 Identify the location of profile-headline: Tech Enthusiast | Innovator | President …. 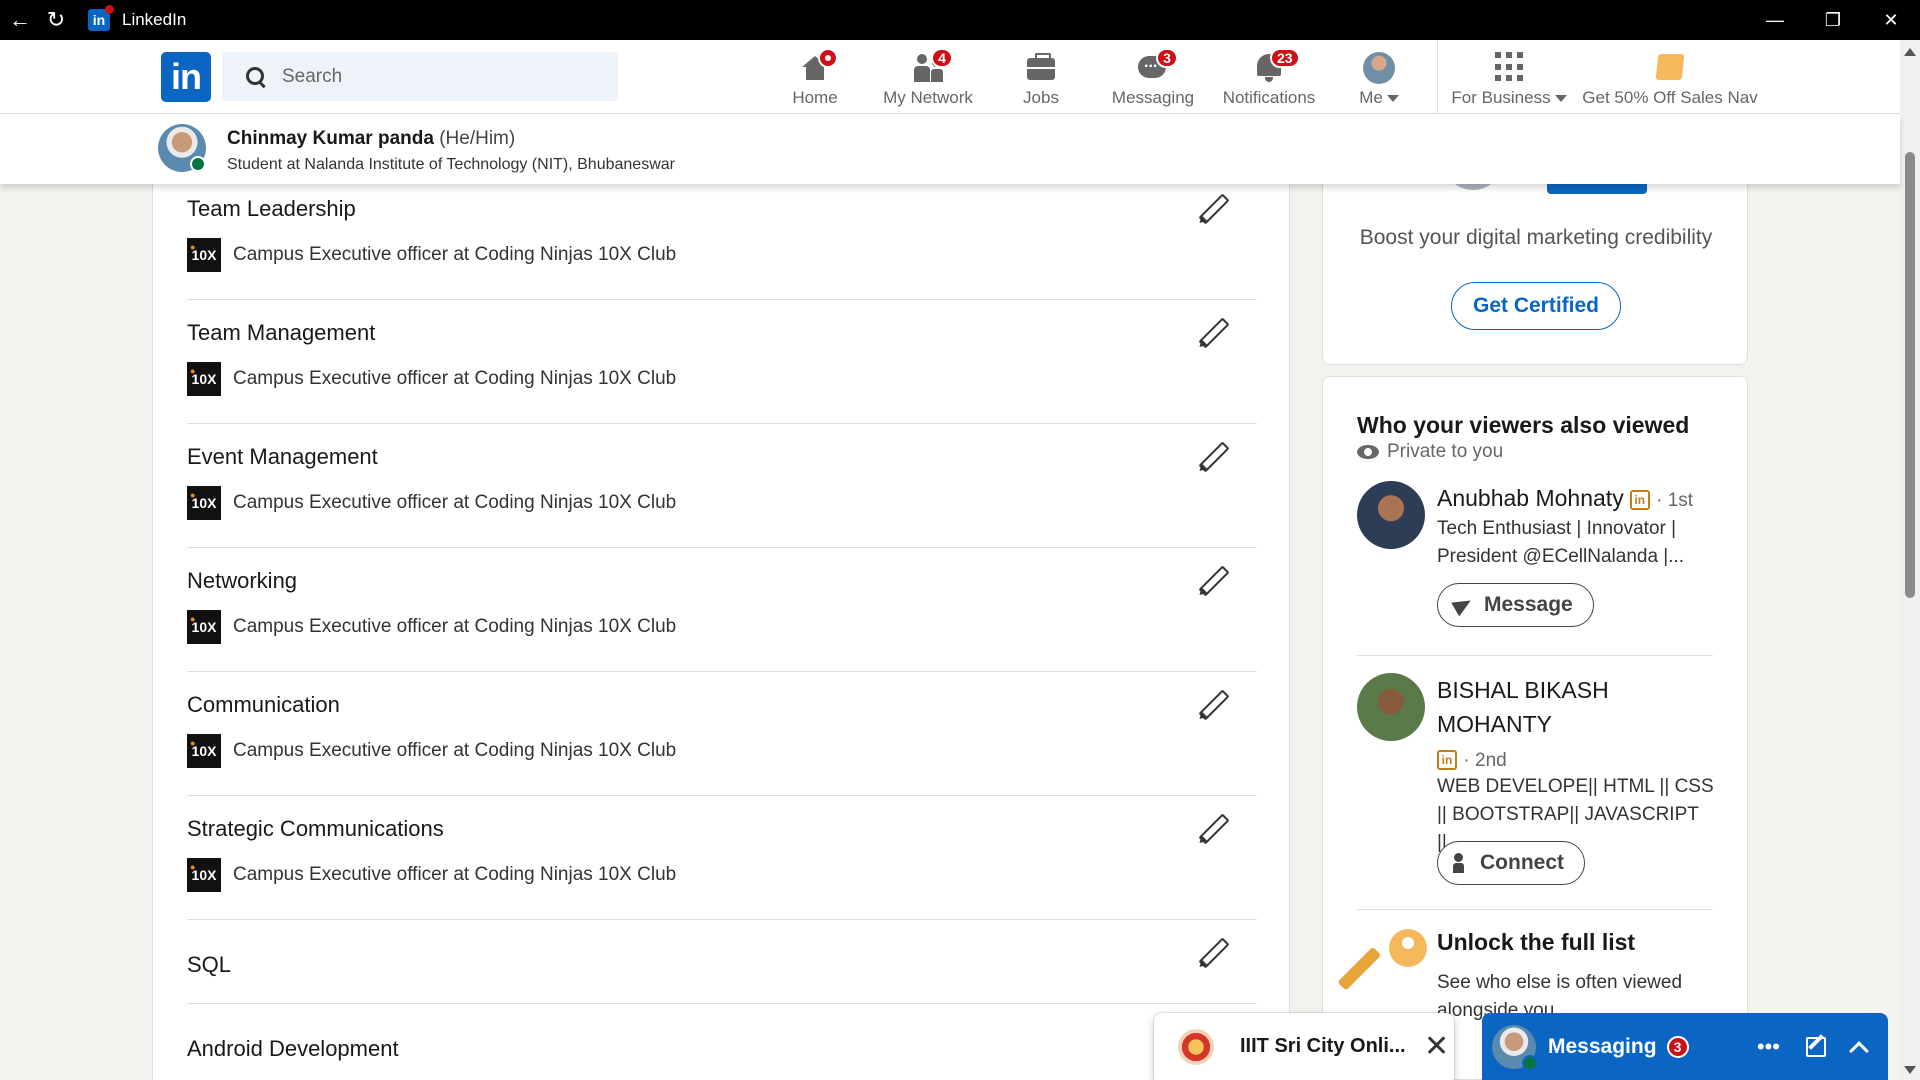
(1561, 542).